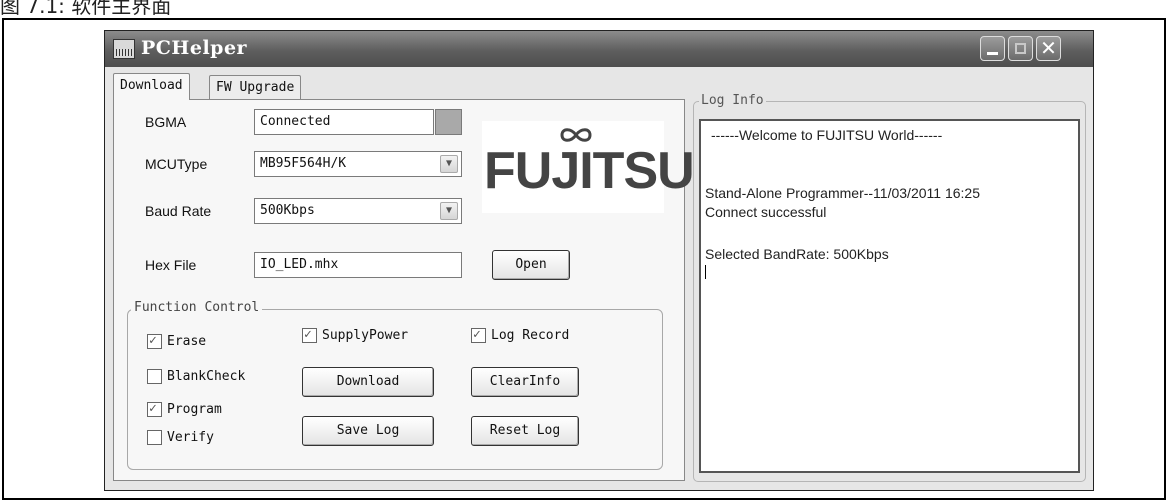 The height and width of the screenshot is (502, 1171). Describe the element at coordinates (124, 49) in the screenshot. I see `app-icon` at that location.